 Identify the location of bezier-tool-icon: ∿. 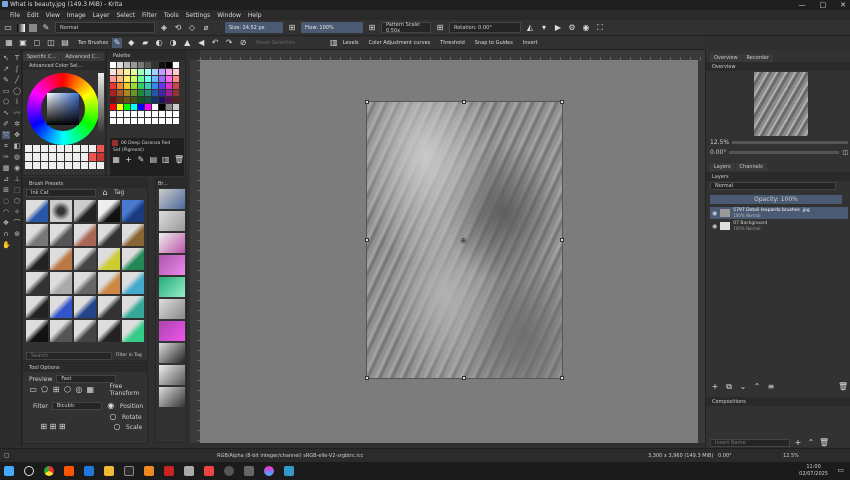
(6, 113).